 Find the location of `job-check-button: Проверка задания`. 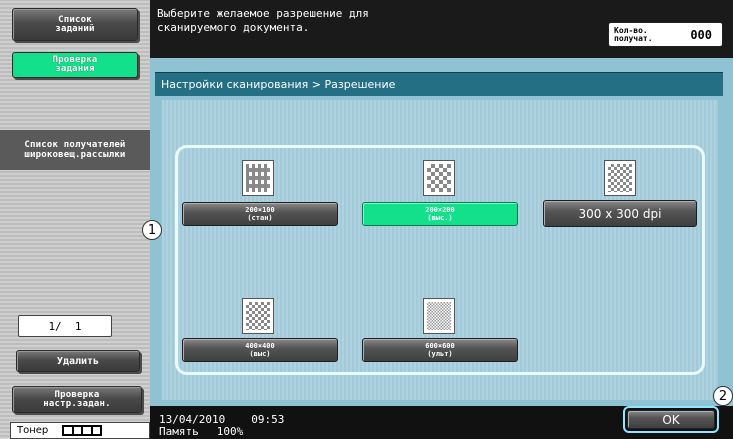

job-check-button: Проверка задания is located at coordinates (75, 65).